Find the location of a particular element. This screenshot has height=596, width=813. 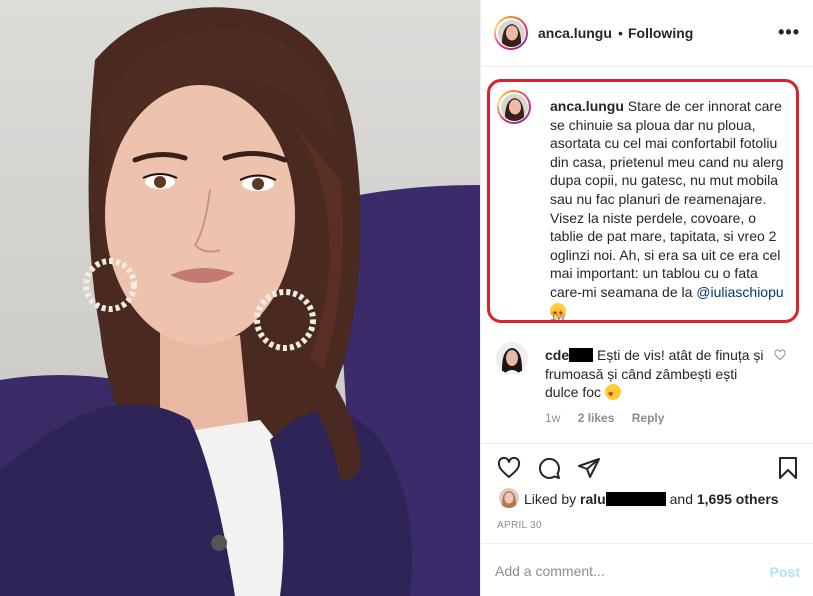

comment-likes-count: 2 likes is located at coordinates (596, 418).